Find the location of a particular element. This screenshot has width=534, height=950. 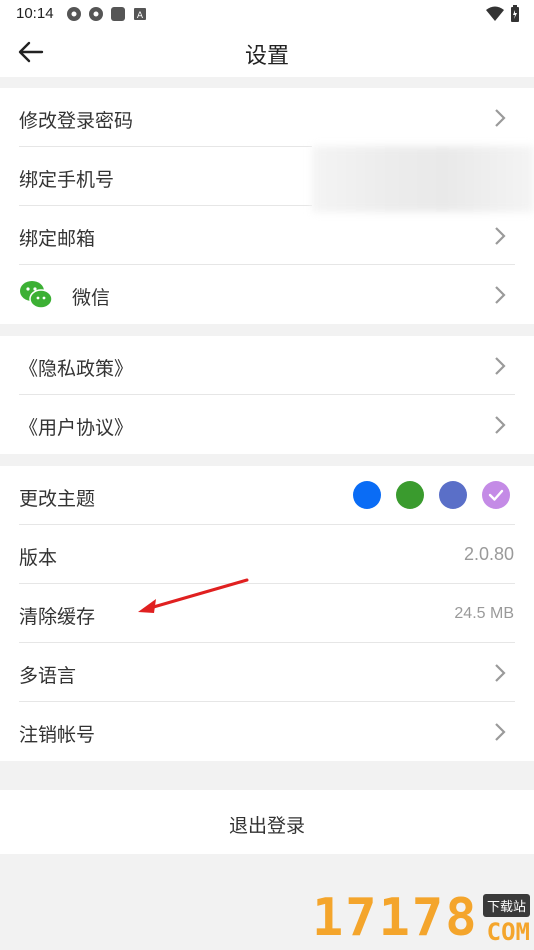

check-icon is located at coordinates (496, 495).